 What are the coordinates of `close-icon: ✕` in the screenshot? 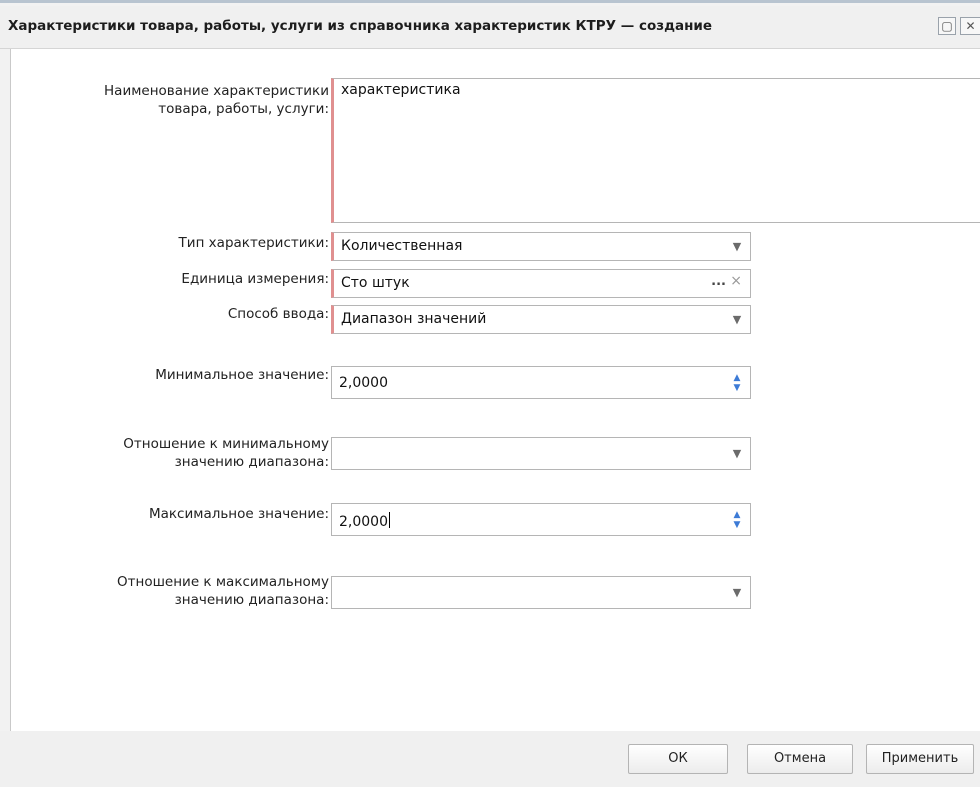 It's located at (970, 26).